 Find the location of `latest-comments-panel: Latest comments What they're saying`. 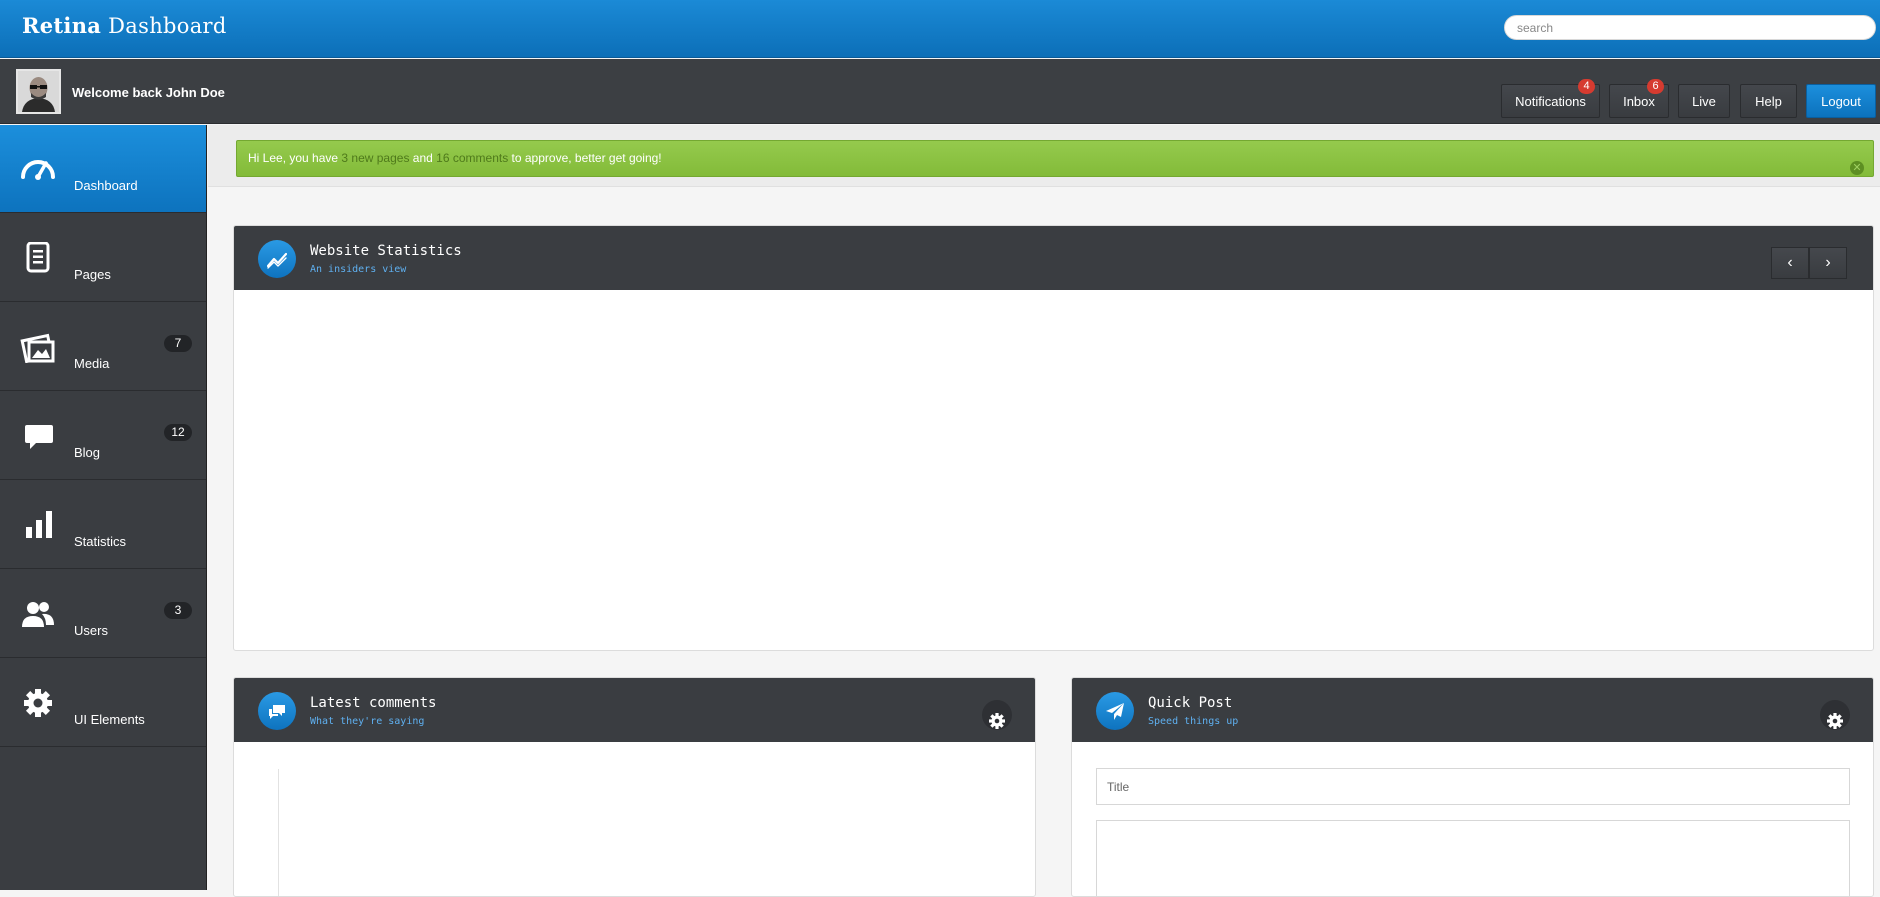

latest-comments-panel: Latest comments What they're saying is located at coordinates (634, 787).